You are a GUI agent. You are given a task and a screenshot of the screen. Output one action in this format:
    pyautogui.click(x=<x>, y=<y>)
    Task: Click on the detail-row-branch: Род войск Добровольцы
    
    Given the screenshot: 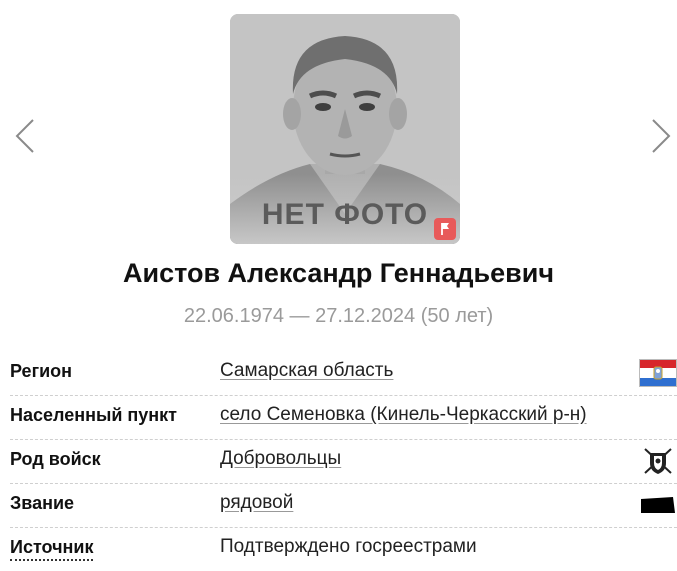 What is the action you would take?
    pyautogui.click(x=343, y=462)
    